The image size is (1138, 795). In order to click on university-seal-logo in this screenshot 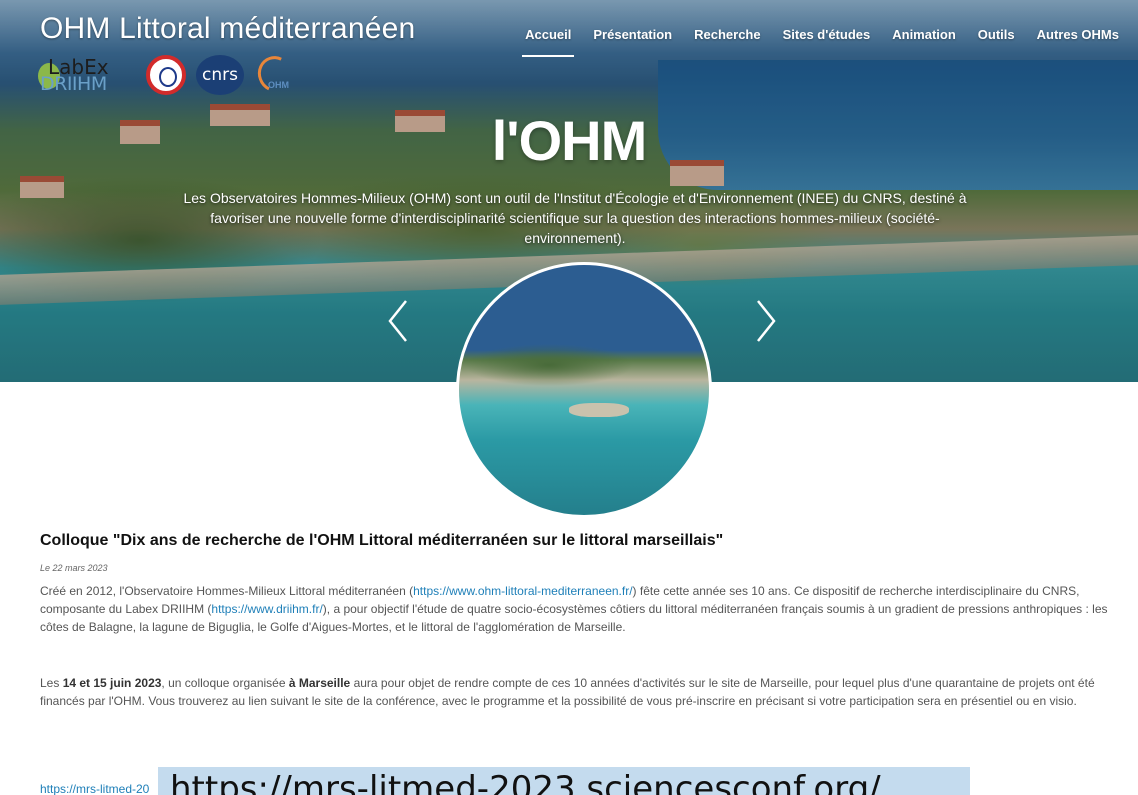, I will do `click(166, 75)`.